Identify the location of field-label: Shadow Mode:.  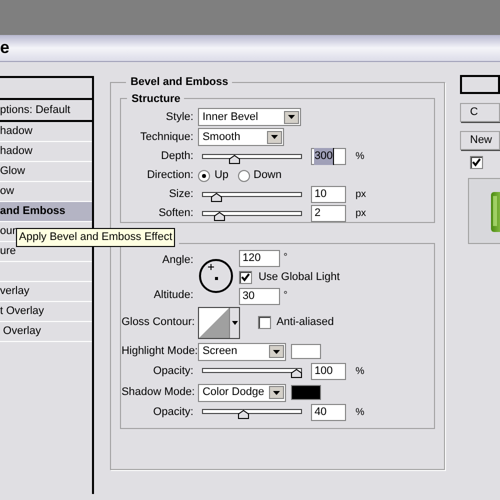
(157, 392).